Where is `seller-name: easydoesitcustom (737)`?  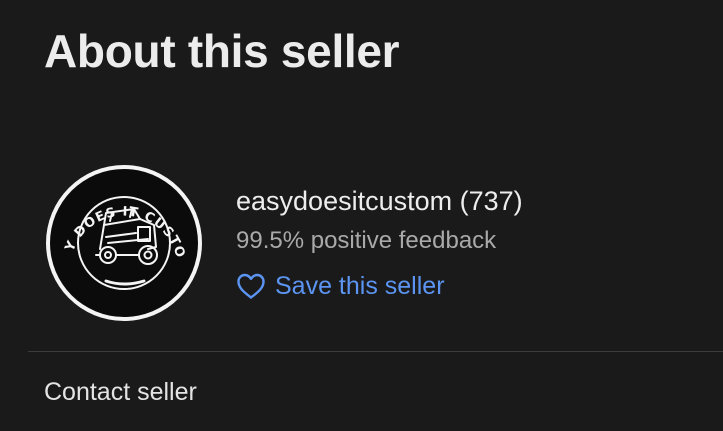 seller-name: easydoesitcustom (737) is located at coordinates (379, 201).